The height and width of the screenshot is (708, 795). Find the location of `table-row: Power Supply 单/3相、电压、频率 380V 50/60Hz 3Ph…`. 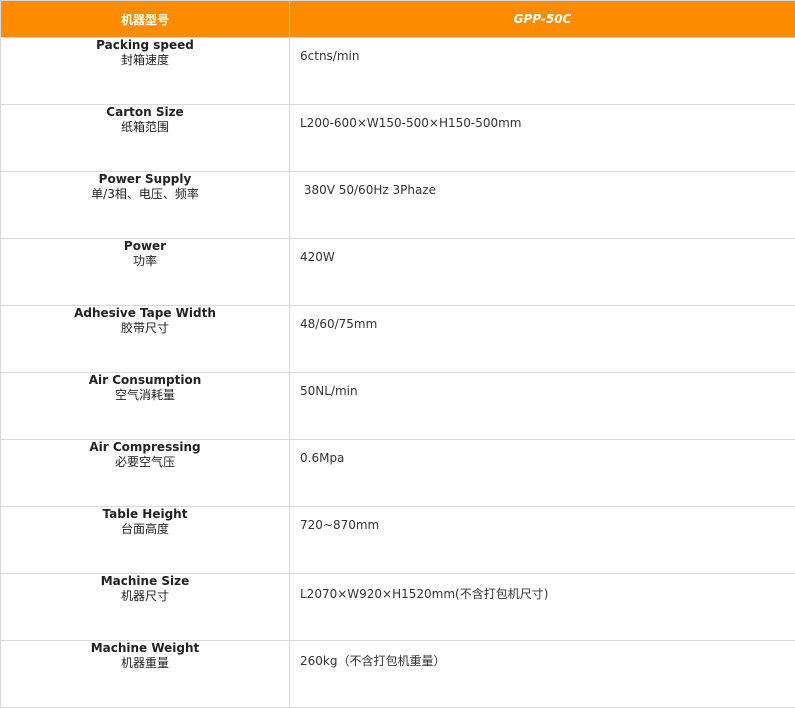

table-row: Power Supply 单/3相、电压、频率 380V 50/60Hz 3Ph… is located at coordinates (398, 205).